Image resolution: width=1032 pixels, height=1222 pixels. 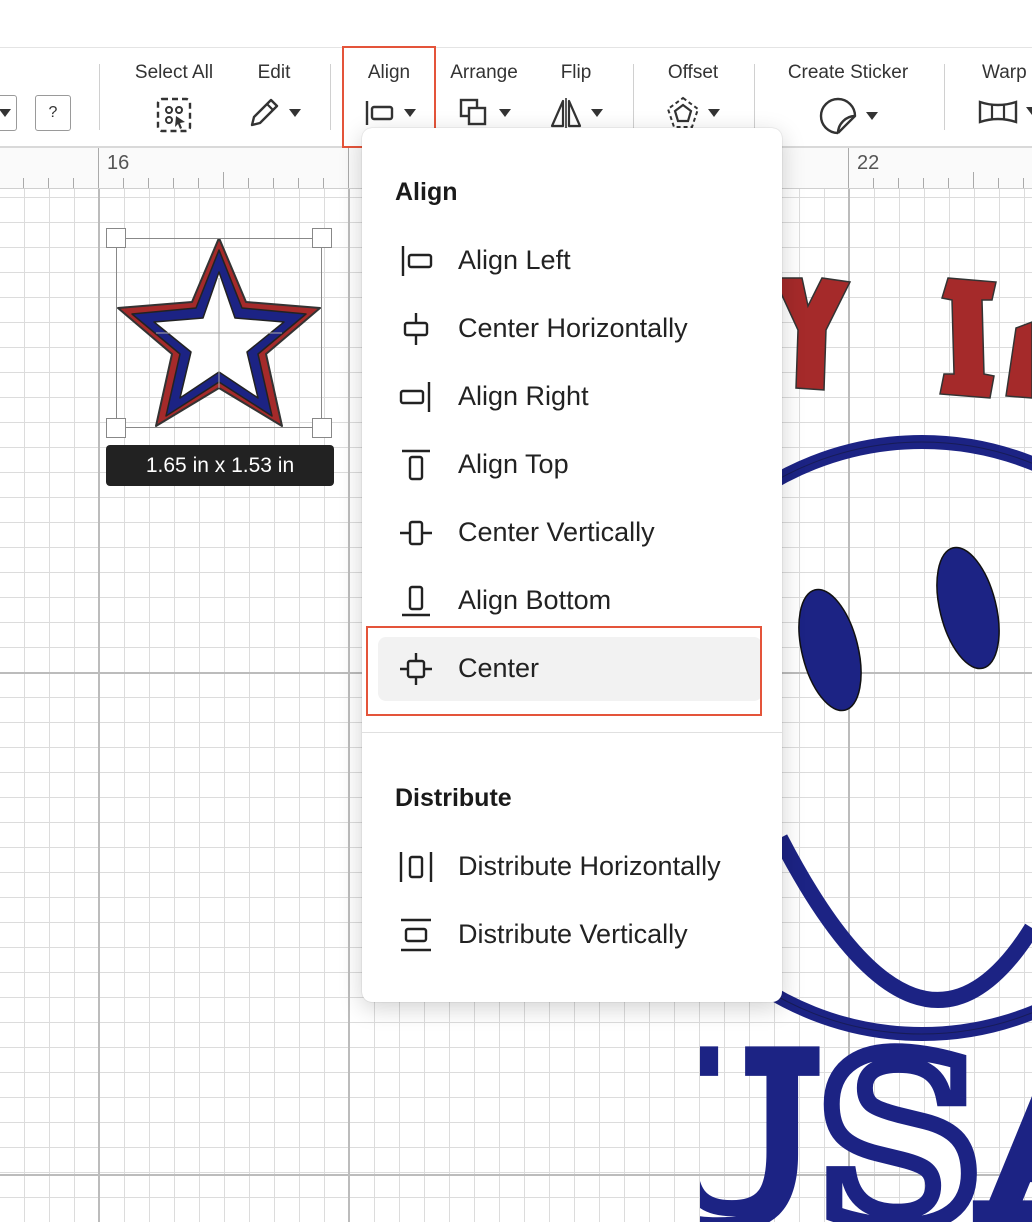 What do you see at coordinates (902, 338) in the screenshot?
I see `red-letters-art` at bounding box center [902, 338].